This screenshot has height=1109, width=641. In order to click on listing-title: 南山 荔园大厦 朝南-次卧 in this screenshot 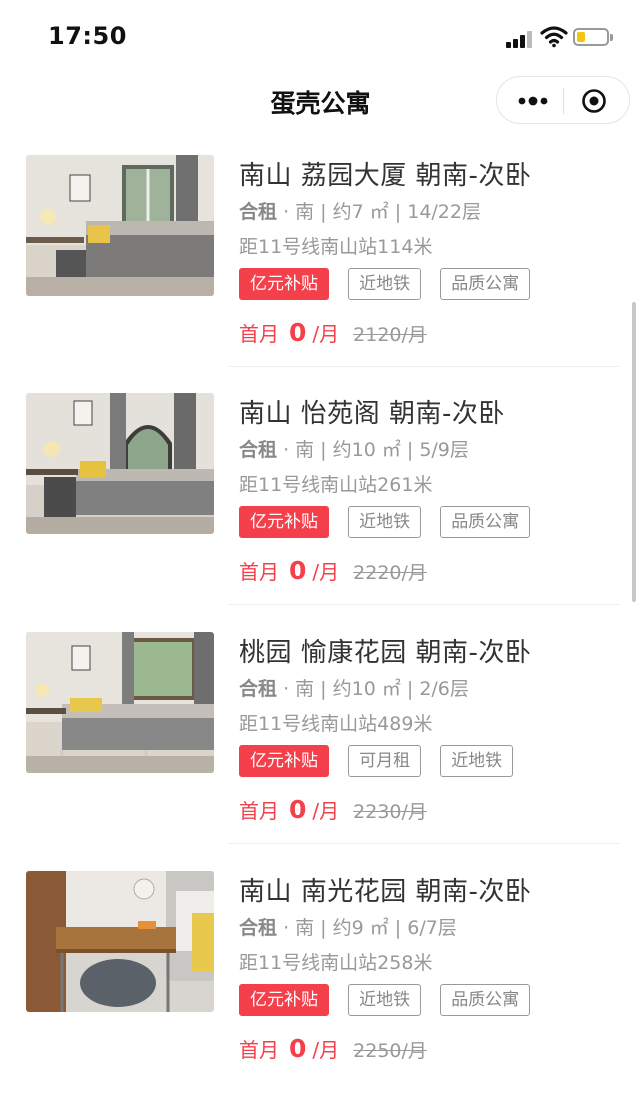, I will do `click(385, 176)`.